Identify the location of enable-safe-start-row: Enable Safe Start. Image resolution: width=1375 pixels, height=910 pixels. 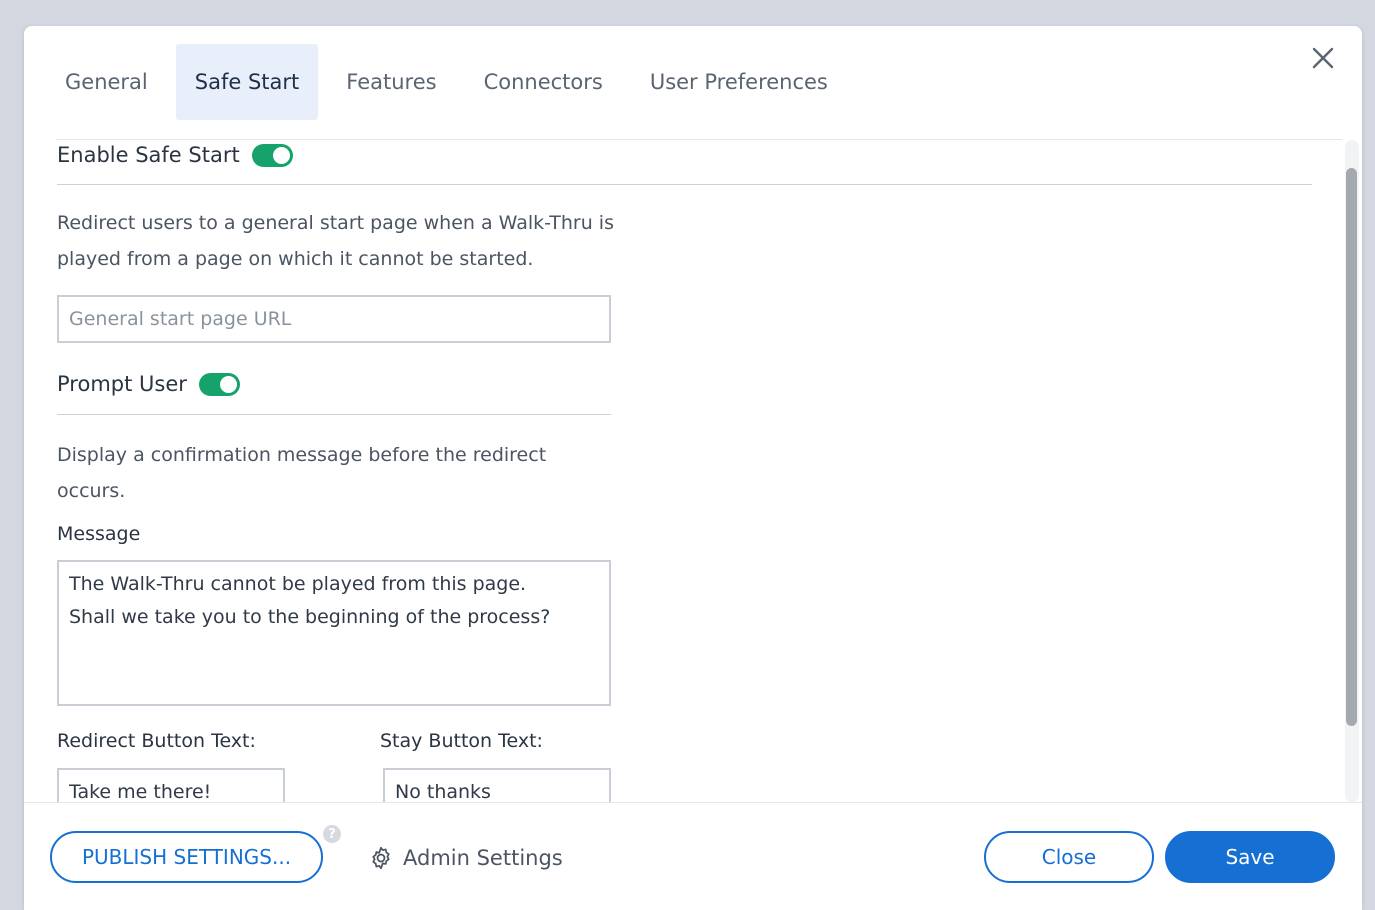
(688, 155).